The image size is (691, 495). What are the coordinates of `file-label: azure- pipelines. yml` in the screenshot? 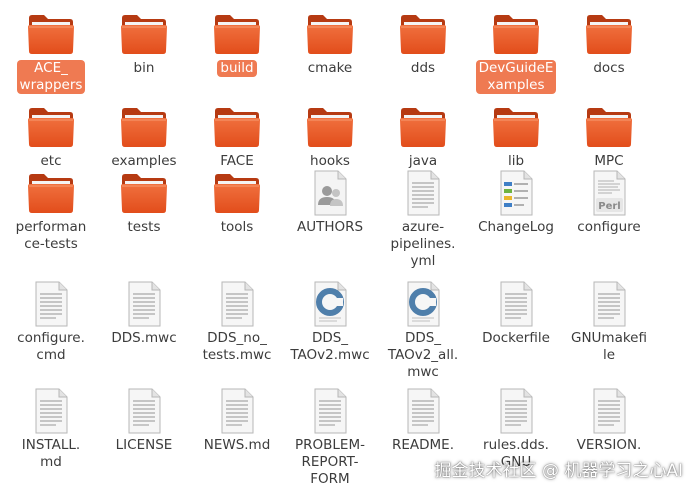 It's located at (423, 244).